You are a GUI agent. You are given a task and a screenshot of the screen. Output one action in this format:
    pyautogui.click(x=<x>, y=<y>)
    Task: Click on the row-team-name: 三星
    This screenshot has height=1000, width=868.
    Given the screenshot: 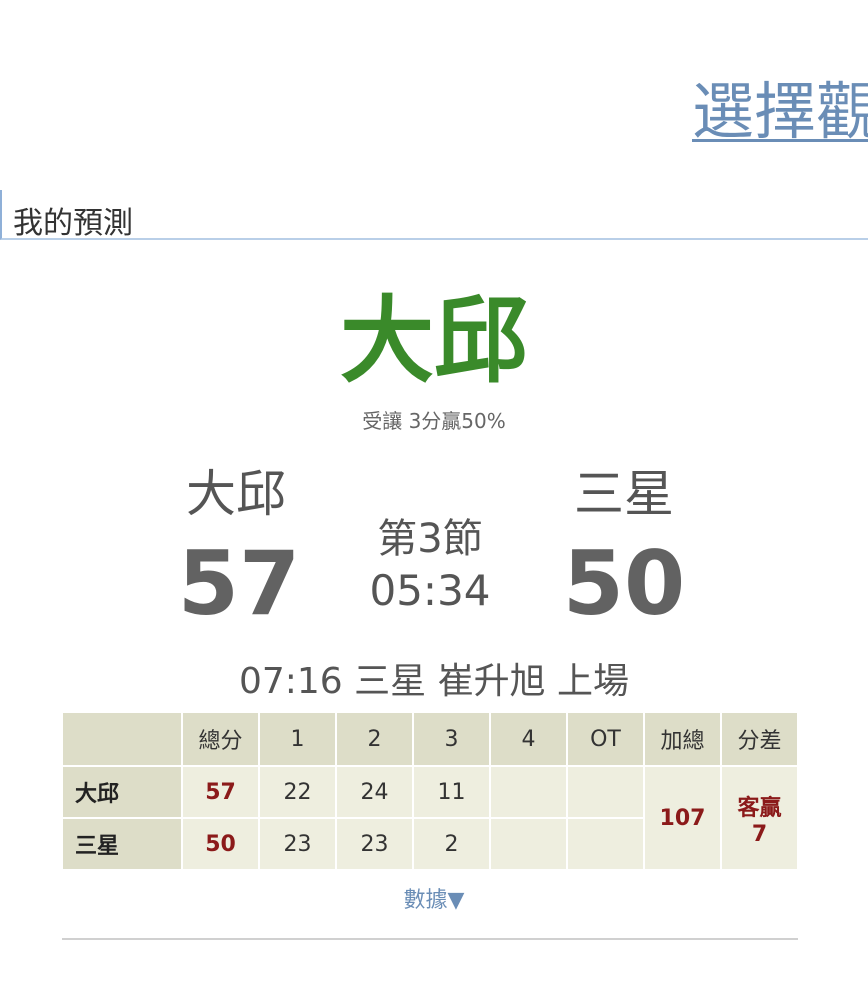 What is the action you would take?
    pyautogui.click(x=122, y=844)
    